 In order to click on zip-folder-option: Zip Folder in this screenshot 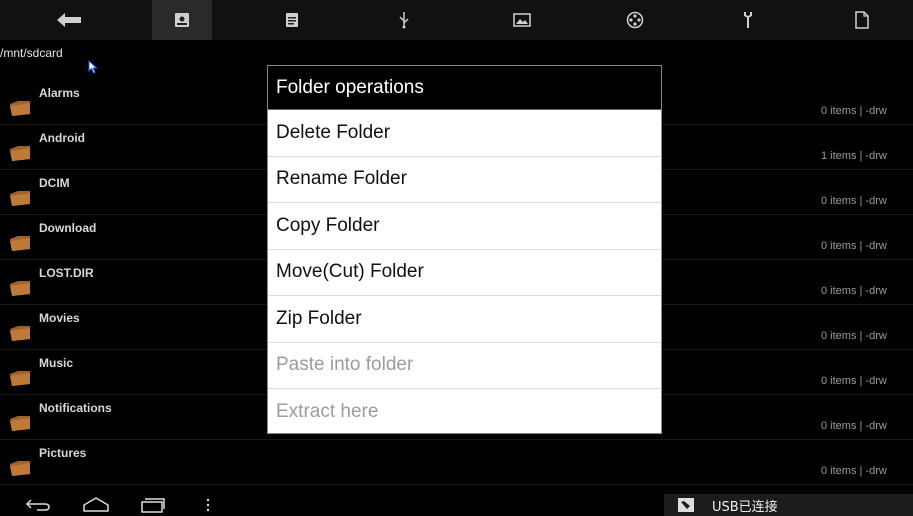, I will do `click(464, 319)`.